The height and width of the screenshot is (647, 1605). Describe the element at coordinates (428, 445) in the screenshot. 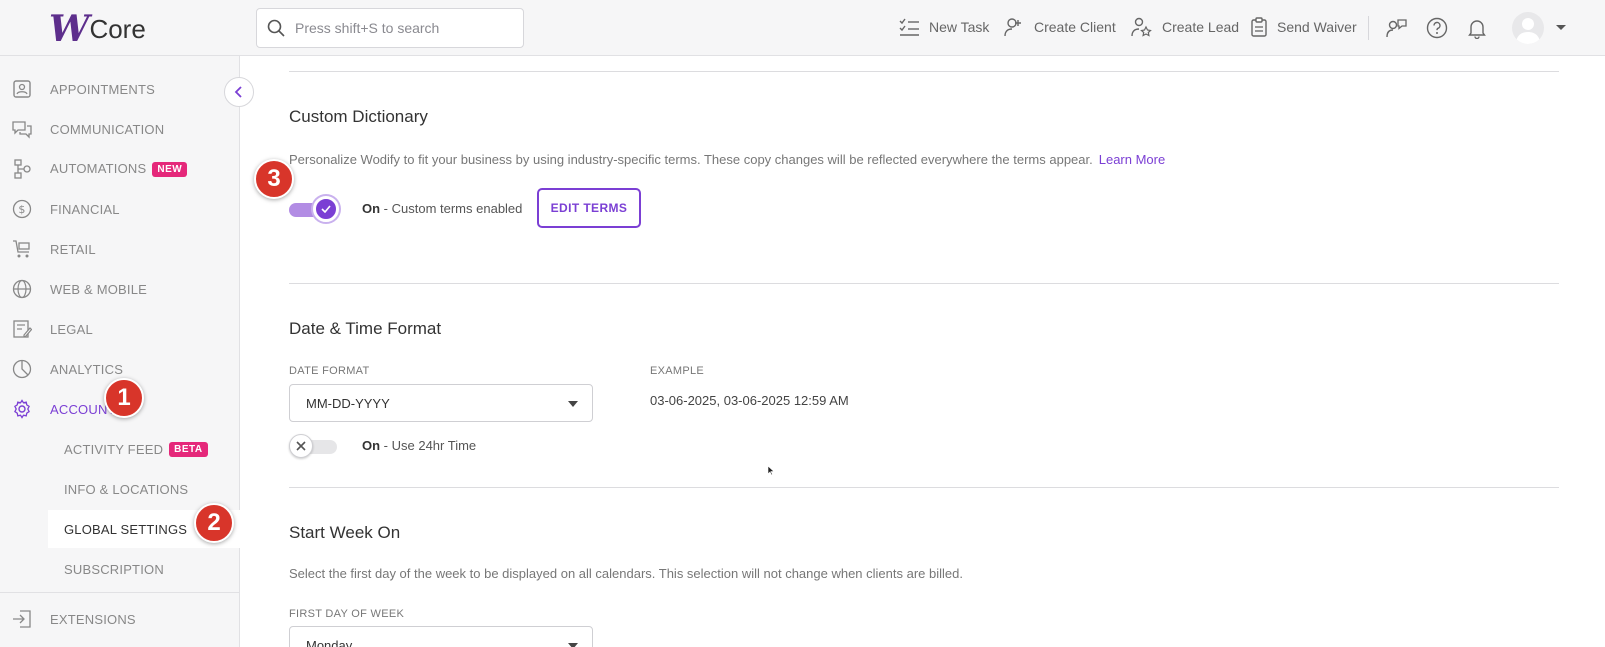

I see `toggle-description: - Use 24hr Time` at that location.